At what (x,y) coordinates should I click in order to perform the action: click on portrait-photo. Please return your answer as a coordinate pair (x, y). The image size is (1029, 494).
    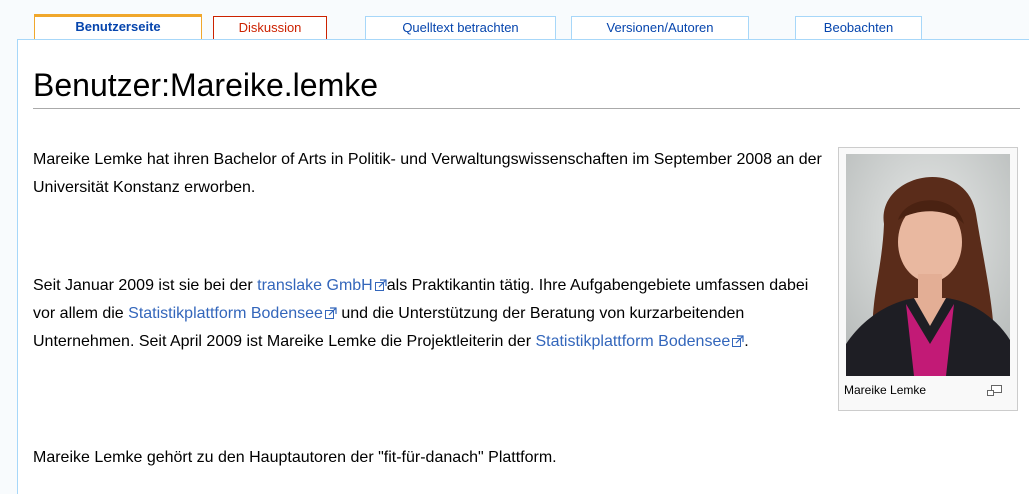
    Looking at the image, I should click on (928, 265).